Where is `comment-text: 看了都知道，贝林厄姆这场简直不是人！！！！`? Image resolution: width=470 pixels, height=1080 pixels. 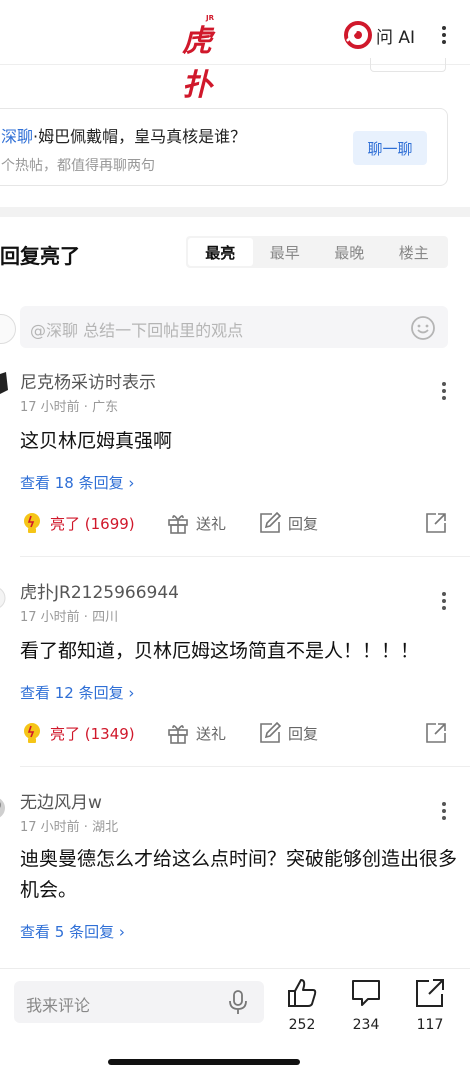 comment-text: 看了都知道，贝林厄姆这场简直不是人！！！！ is located at coordinates (220, 651).